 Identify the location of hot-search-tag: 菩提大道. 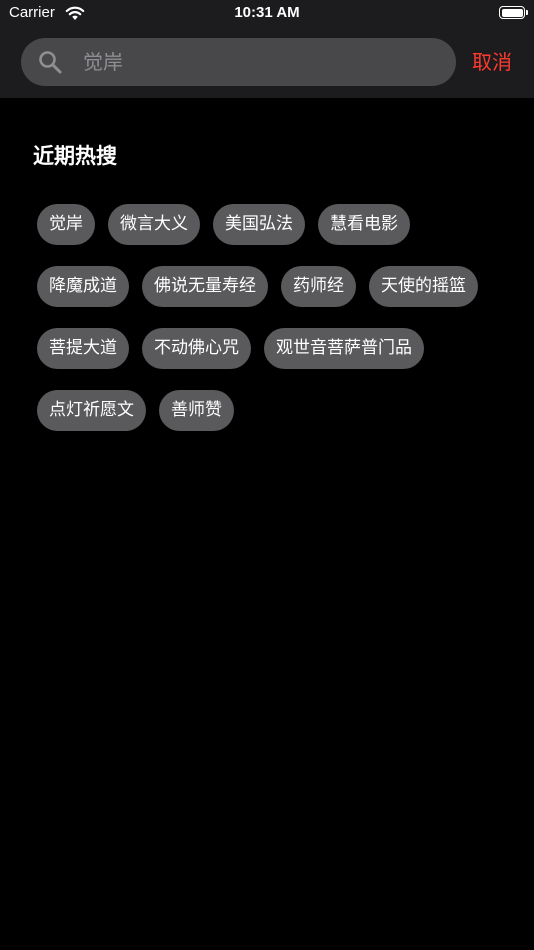
(83, 348).